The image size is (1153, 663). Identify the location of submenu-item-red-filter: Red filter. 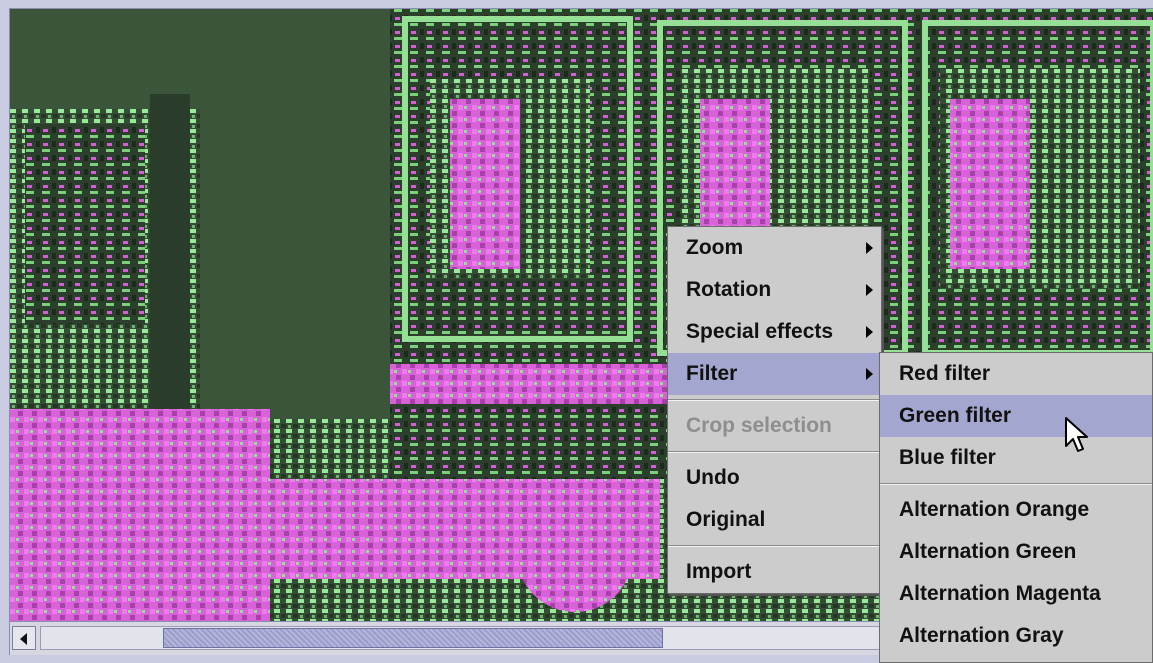
(1016, 374).